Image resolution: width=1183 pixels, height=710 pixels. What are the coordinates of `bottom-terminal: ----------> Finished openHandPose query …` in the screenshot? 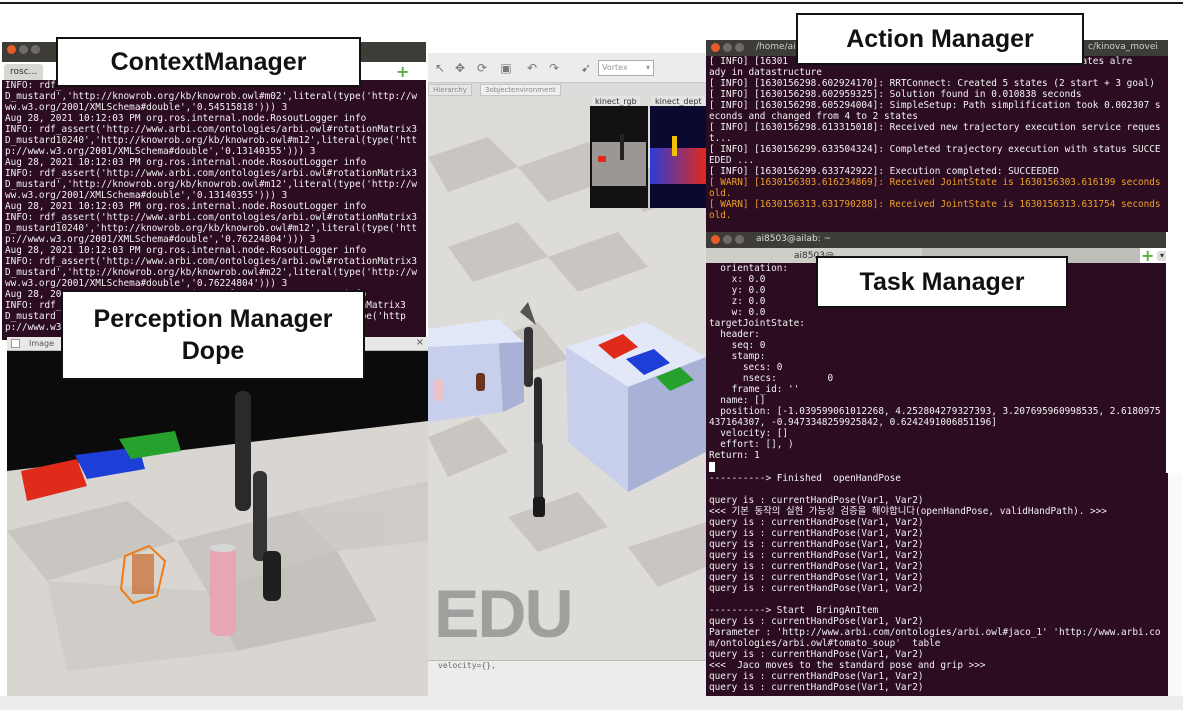 It's located at (937, 584).